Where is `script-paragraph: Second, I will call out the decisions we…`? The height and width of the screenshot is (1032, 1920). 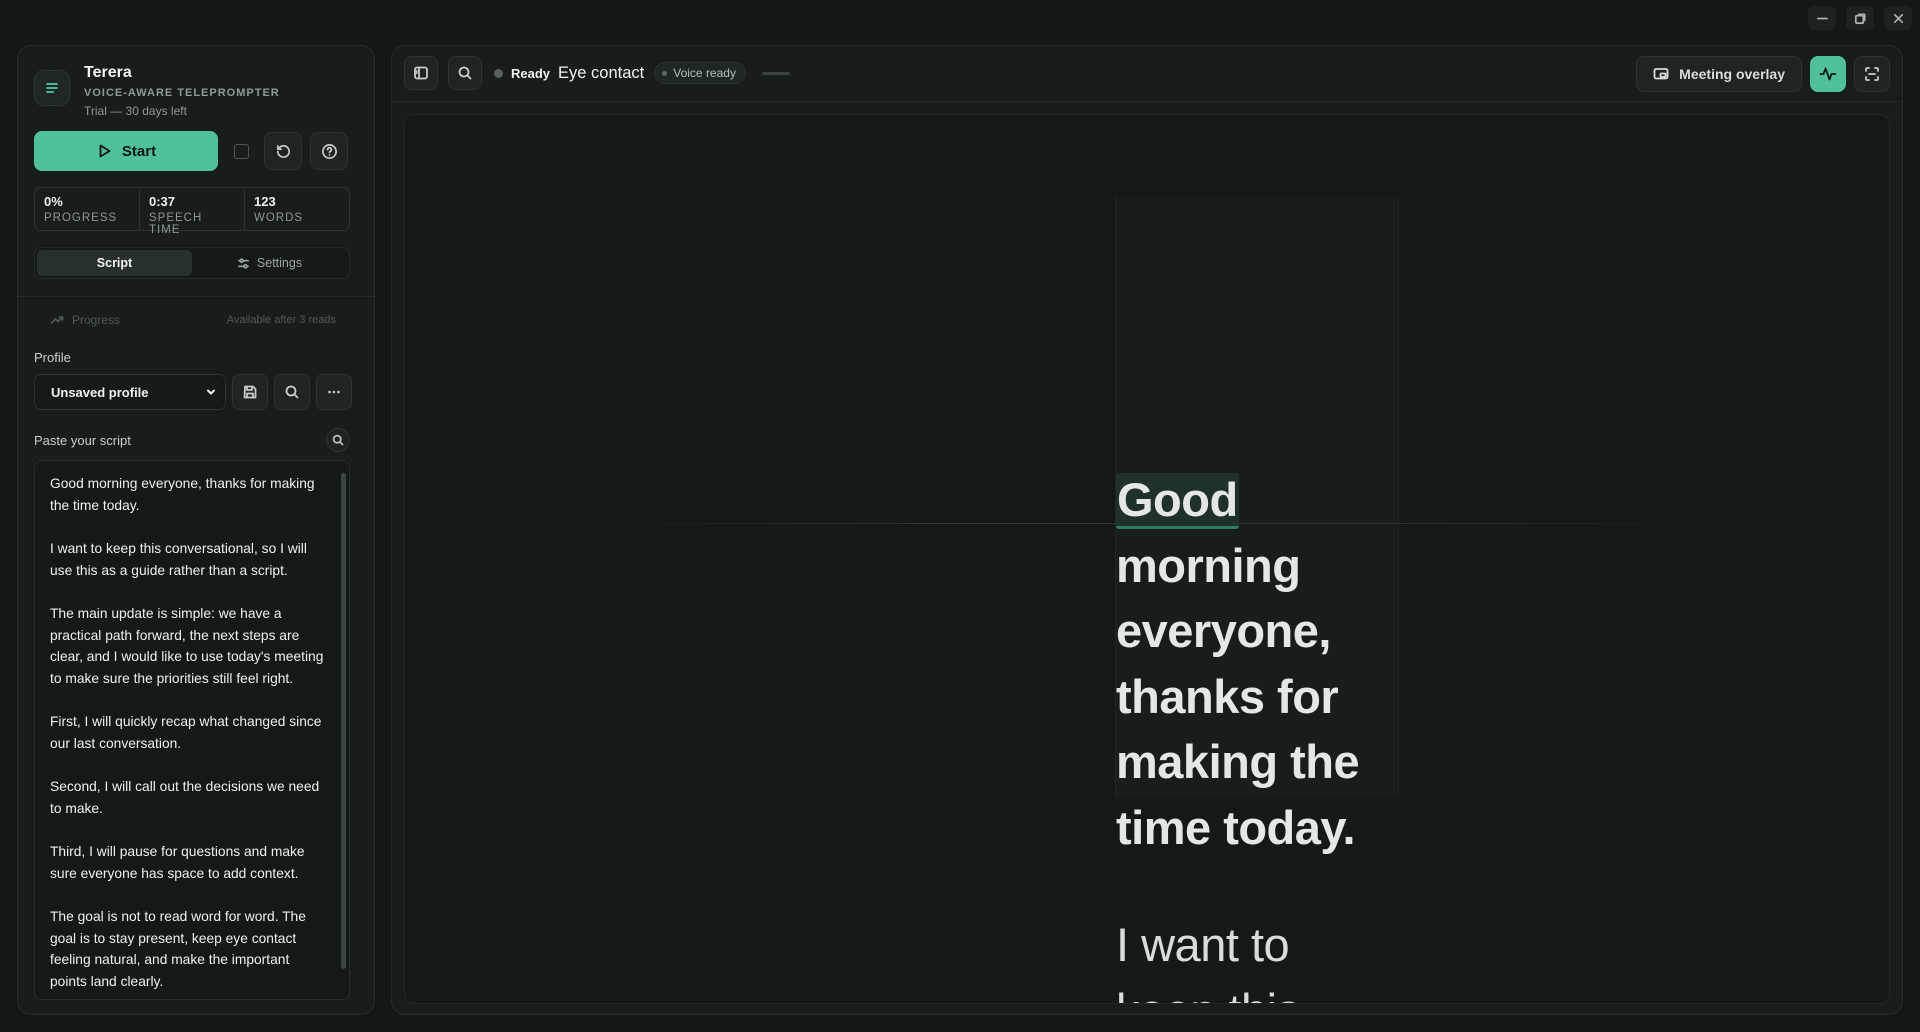 script-paragraph: Second, I will call out the decisions we… is located at coordinates (185, 797).